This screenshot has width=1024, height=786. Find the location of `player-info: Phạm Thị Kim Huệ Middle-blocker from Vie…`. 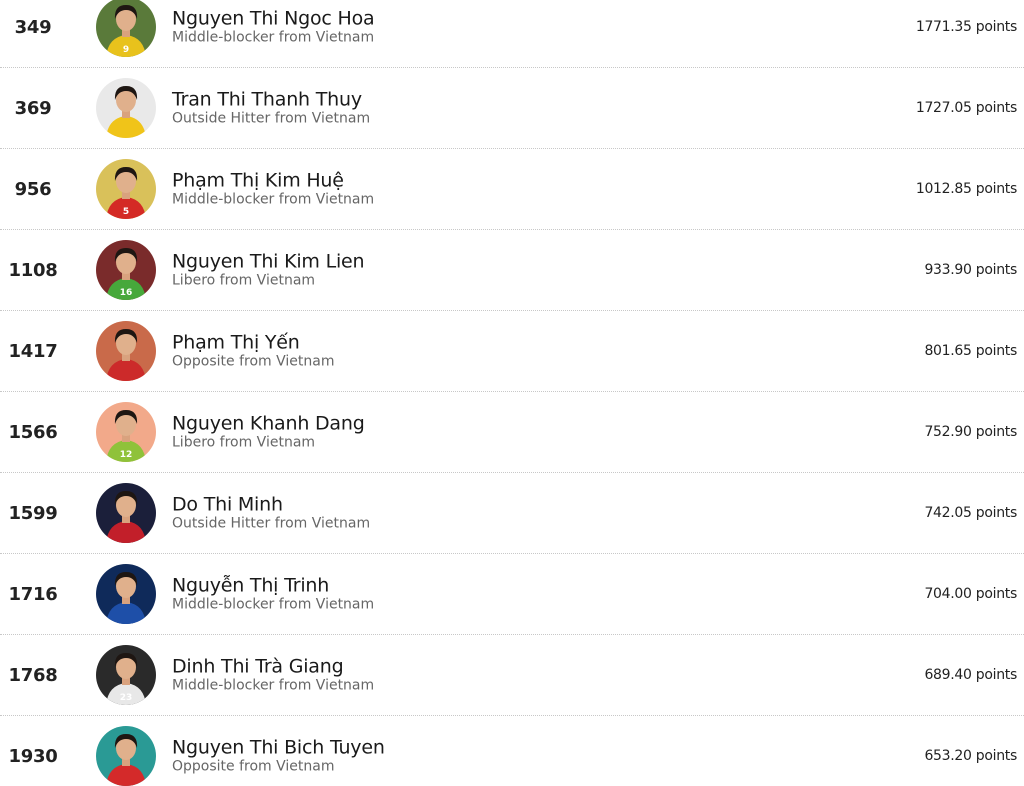

player-info: Phạm Thị Kim Huệ Middle-blocker from Vie… is located at coordinates (273, 189).